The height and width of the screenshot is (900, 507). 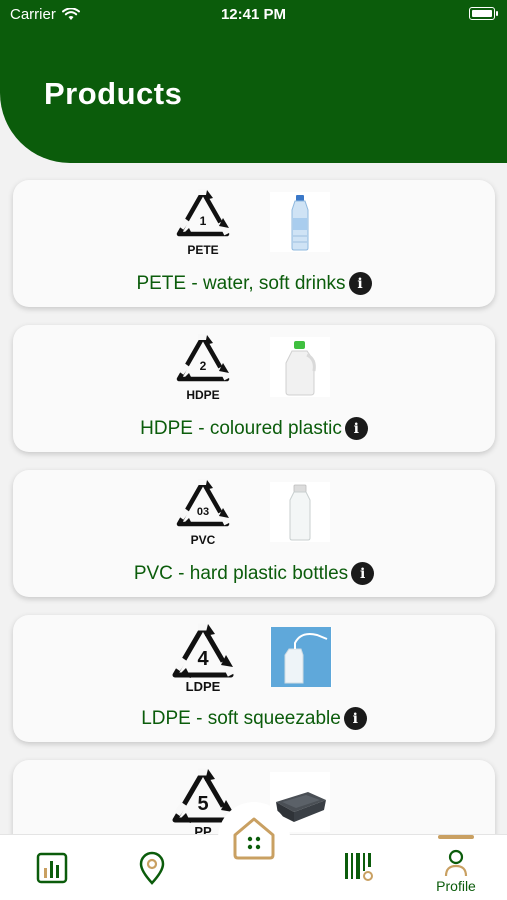 What do you see at coordinates (254, 533) in the screenshot?
I see `product-card-pvc: 03 PVC PVC - hard plastic bottles i` at bounding box center [254, 533].